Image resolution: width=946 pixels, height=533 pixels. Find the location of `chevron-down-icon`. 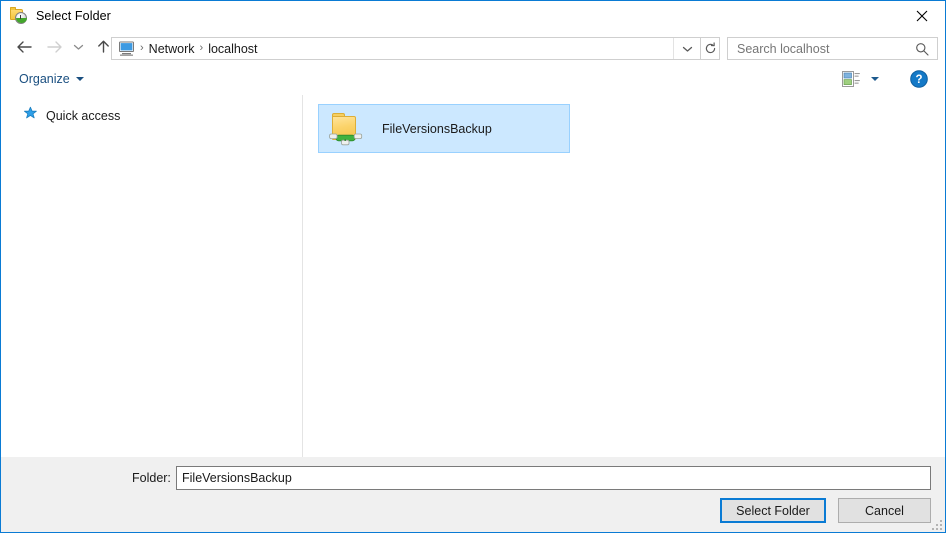

chevron-down-icon is located at coordinates (687, 49).